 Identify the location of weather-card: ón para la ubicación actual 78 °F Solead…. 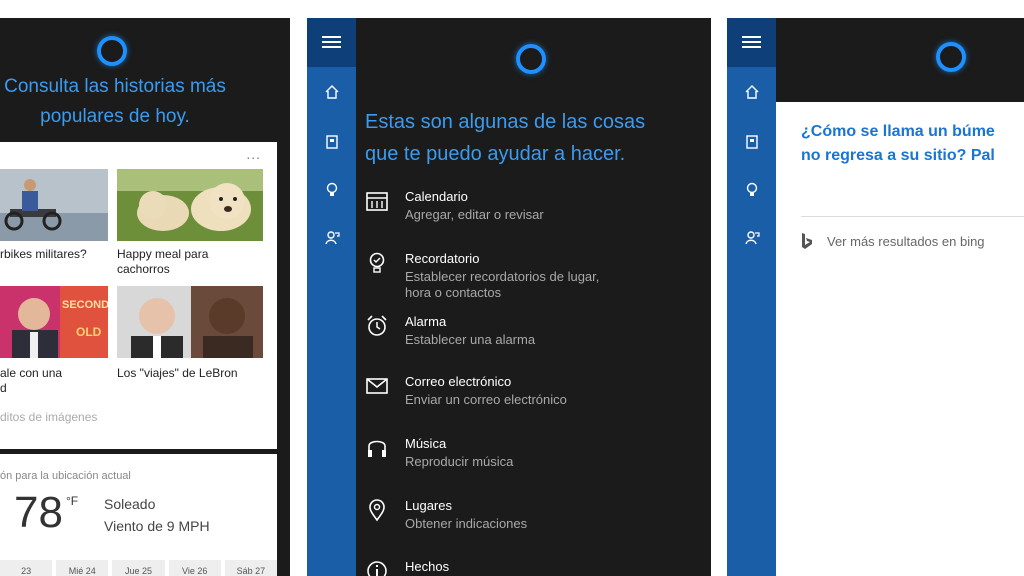
(139, 515).